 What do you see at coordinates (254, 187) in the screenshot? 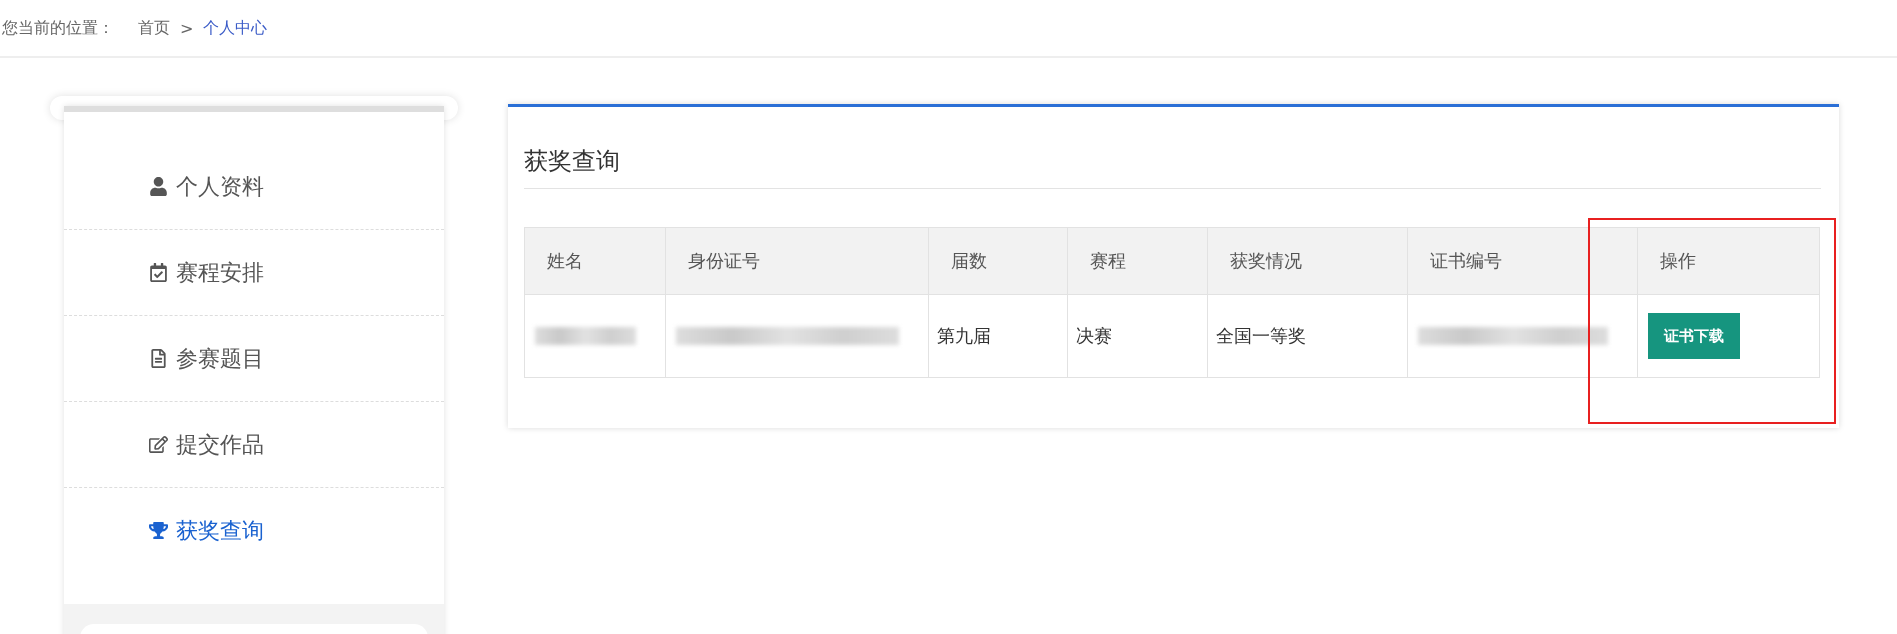
I see `sidebar-item: 个人资料` at bounding box center [254, 187].